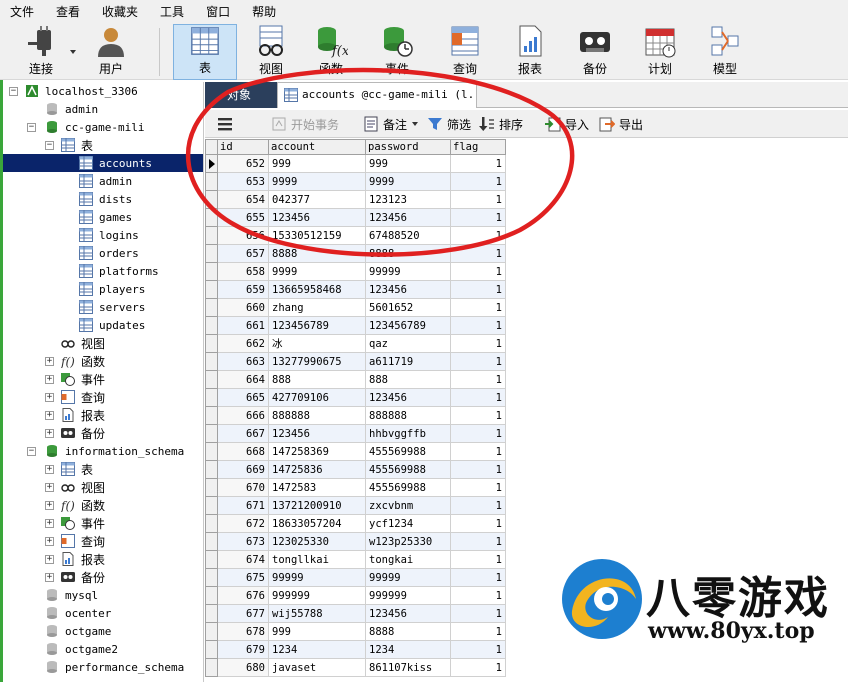 This screenshot has height=682, width=848. Describe the element at coordinates (243, 415) in the screenshot. I see `cell-id: 666` at that location.